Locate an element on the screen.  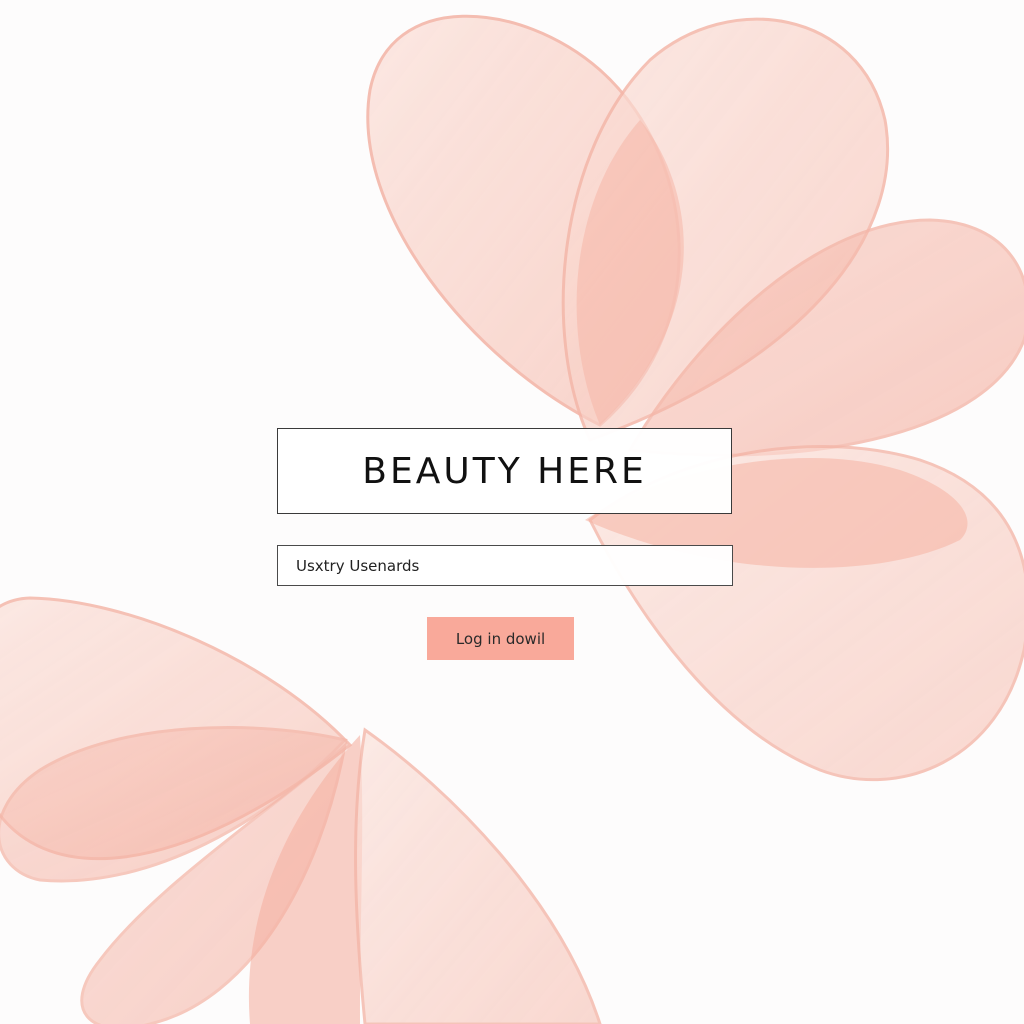
username-field is located at coordinates (505, 565).